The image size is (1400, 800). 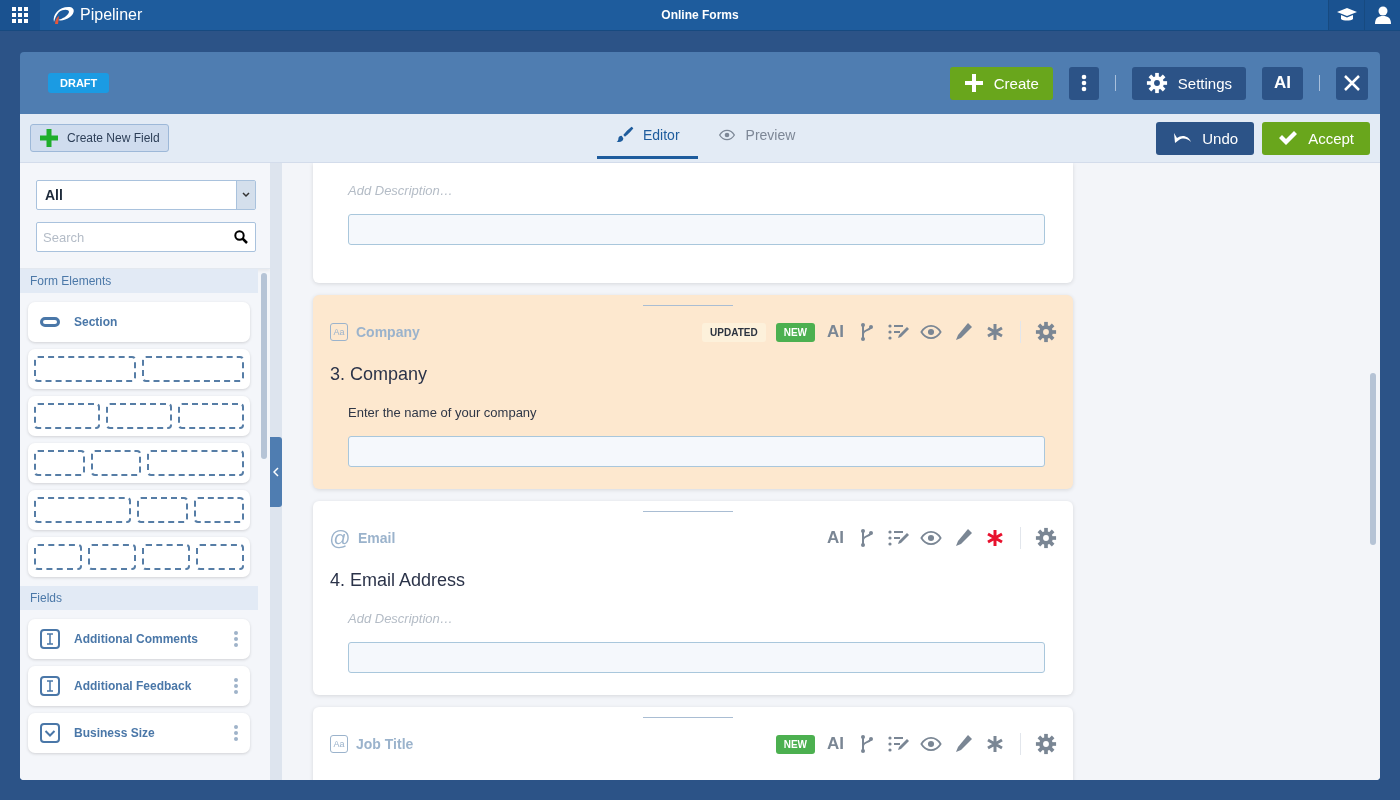 I want to click on field-type-label: Job Title, so click(x=385, y=744).